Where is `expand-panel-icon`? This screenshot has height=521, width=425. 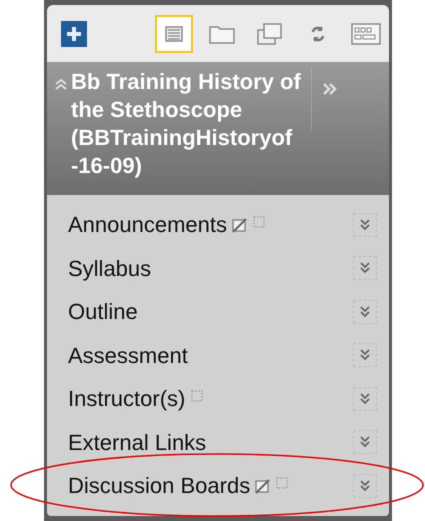
expand-panel-icon is located at coordinates (330, 89).